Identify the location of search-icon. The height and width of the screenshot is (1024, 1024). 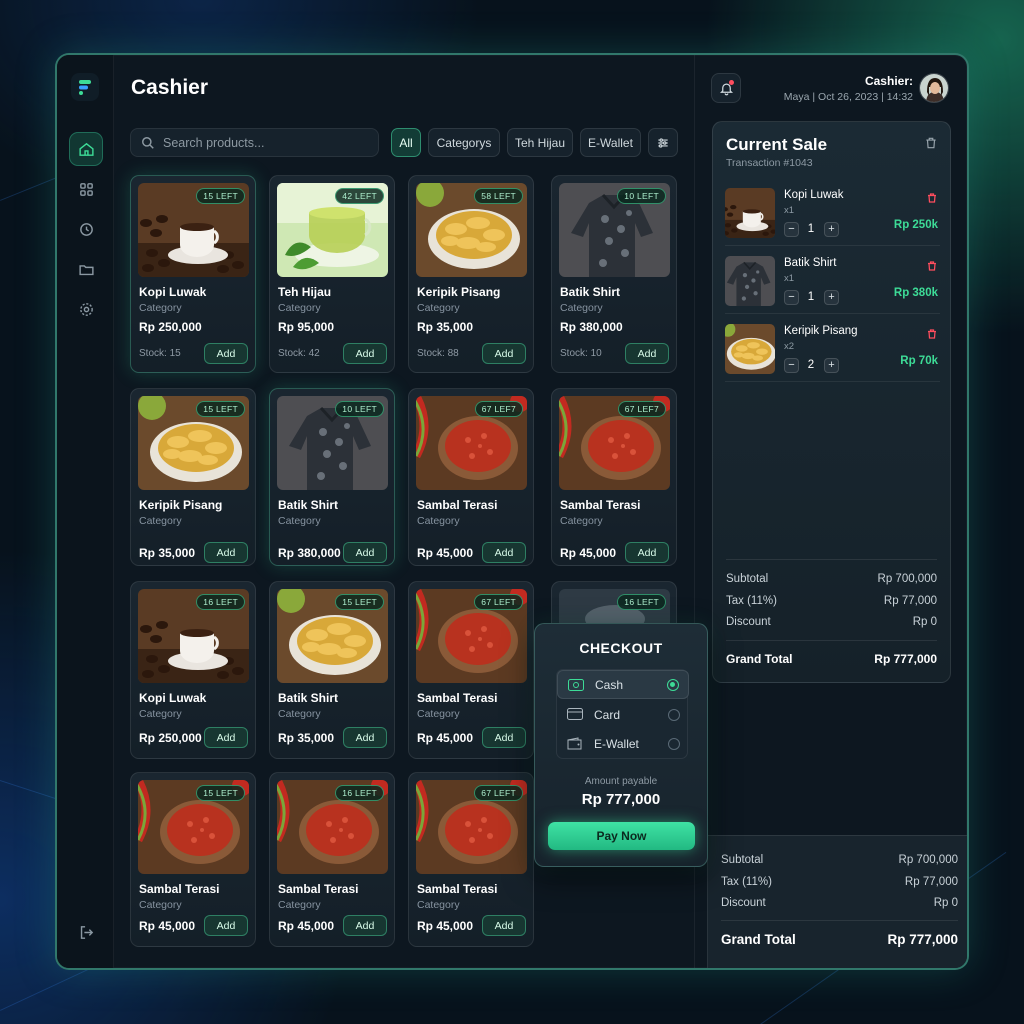
(148, 142).